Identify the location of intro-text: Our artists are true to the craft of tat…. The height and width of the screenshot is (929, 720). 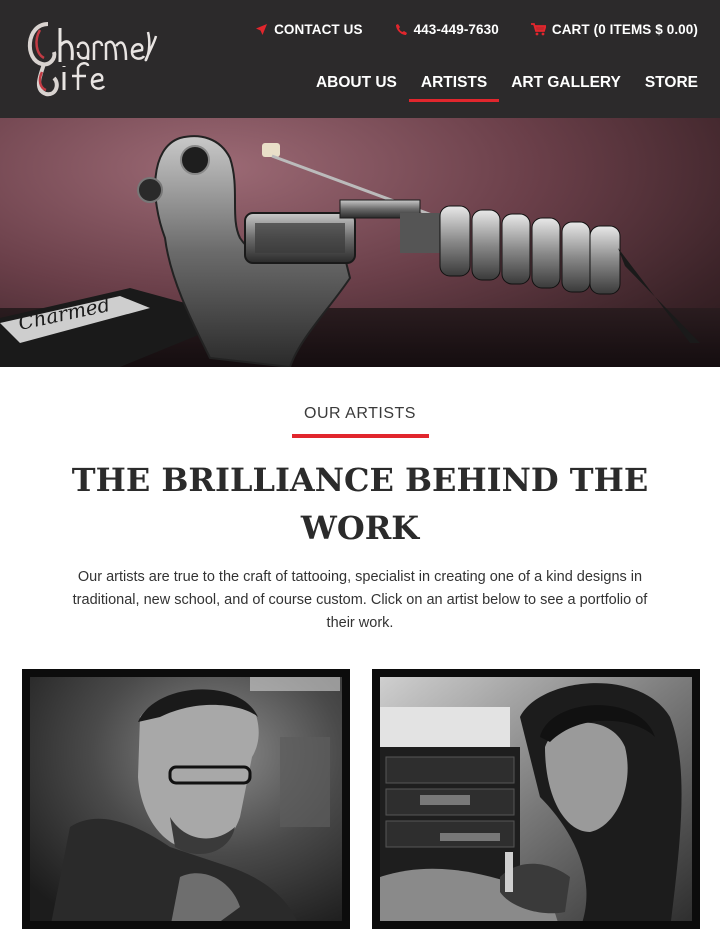
(360, 600).